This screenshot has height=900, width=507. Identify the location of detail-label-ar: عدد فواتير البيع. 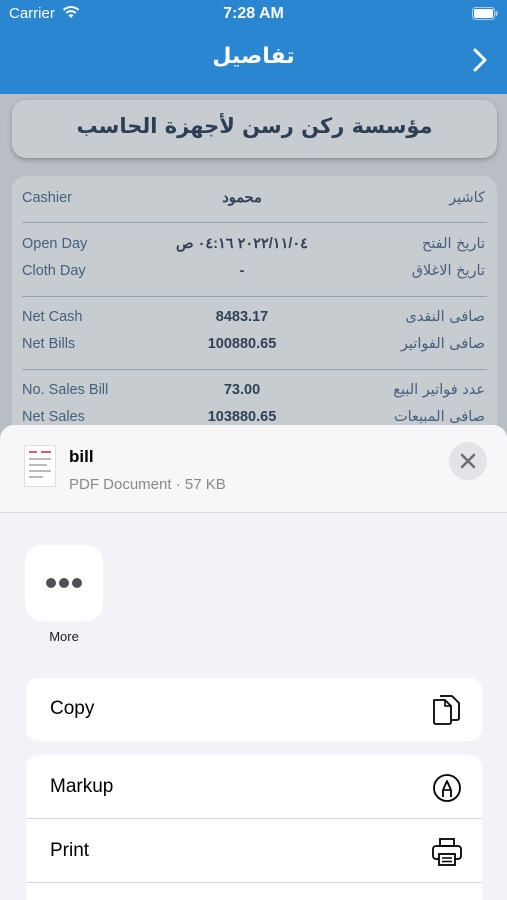
(439, 390).